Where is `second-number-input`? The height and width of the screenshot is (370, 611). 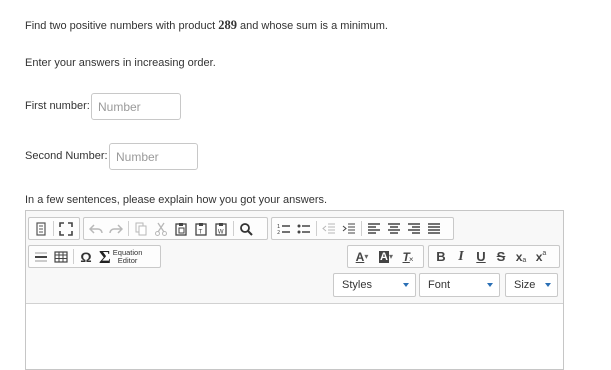 second-number-input is located at coordinates (153, 156).